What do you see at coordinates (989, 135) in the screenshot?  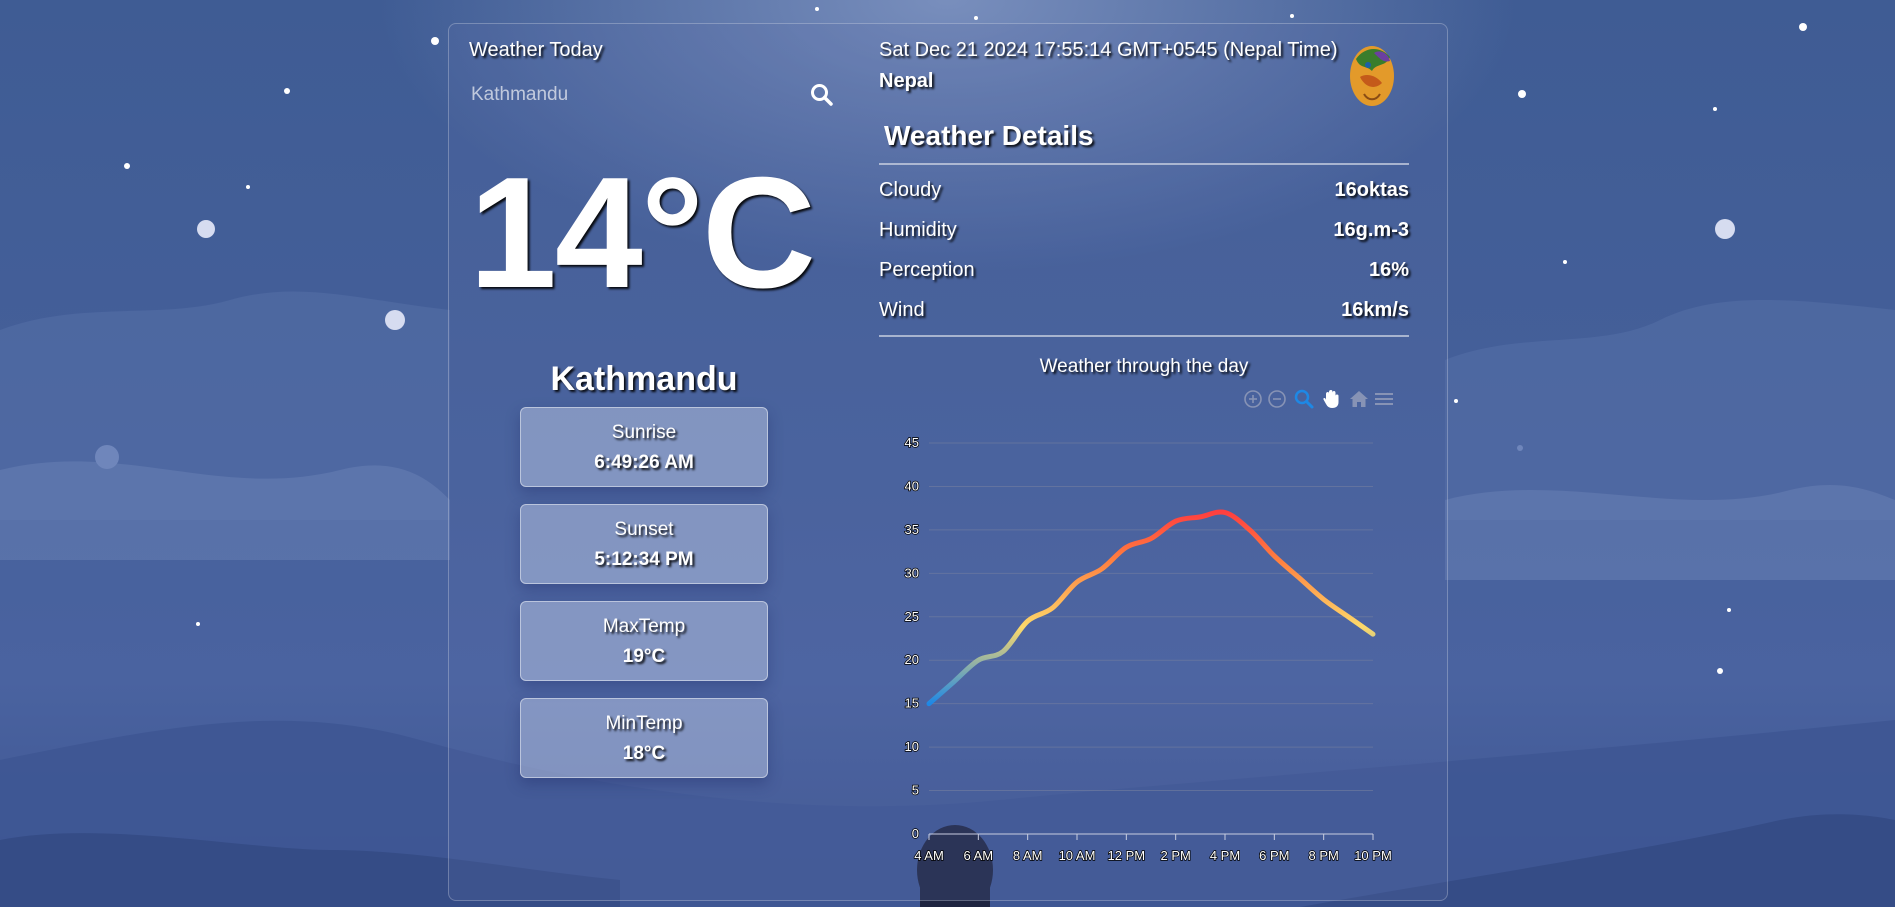 I see `weather-details-title: Weather Details` at bounding box center [989, 135].